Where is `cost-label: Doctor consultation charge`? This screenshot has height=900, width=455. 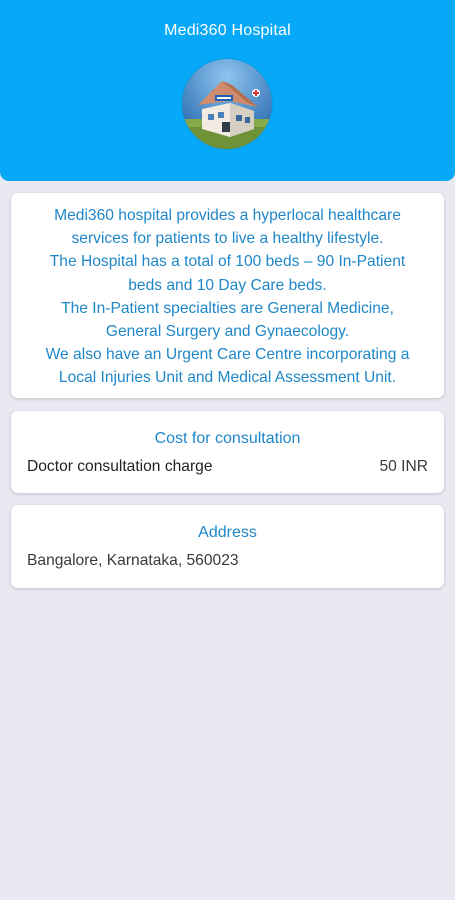
cost-label: Doctor consultation charge is located at coordinates (120, 466).